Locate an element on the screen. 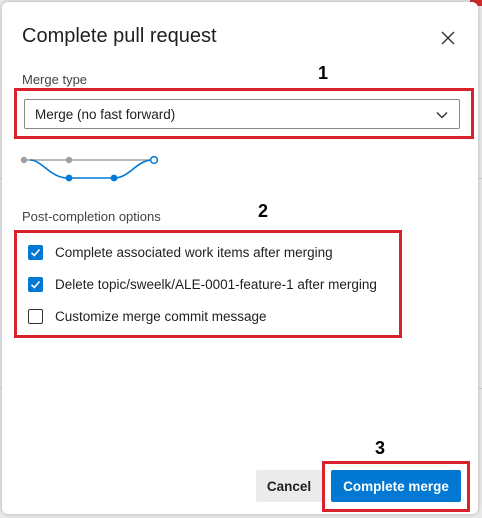 The image size is (482, 518). cancel-button: Cancel is located at coordinates (289, 486).